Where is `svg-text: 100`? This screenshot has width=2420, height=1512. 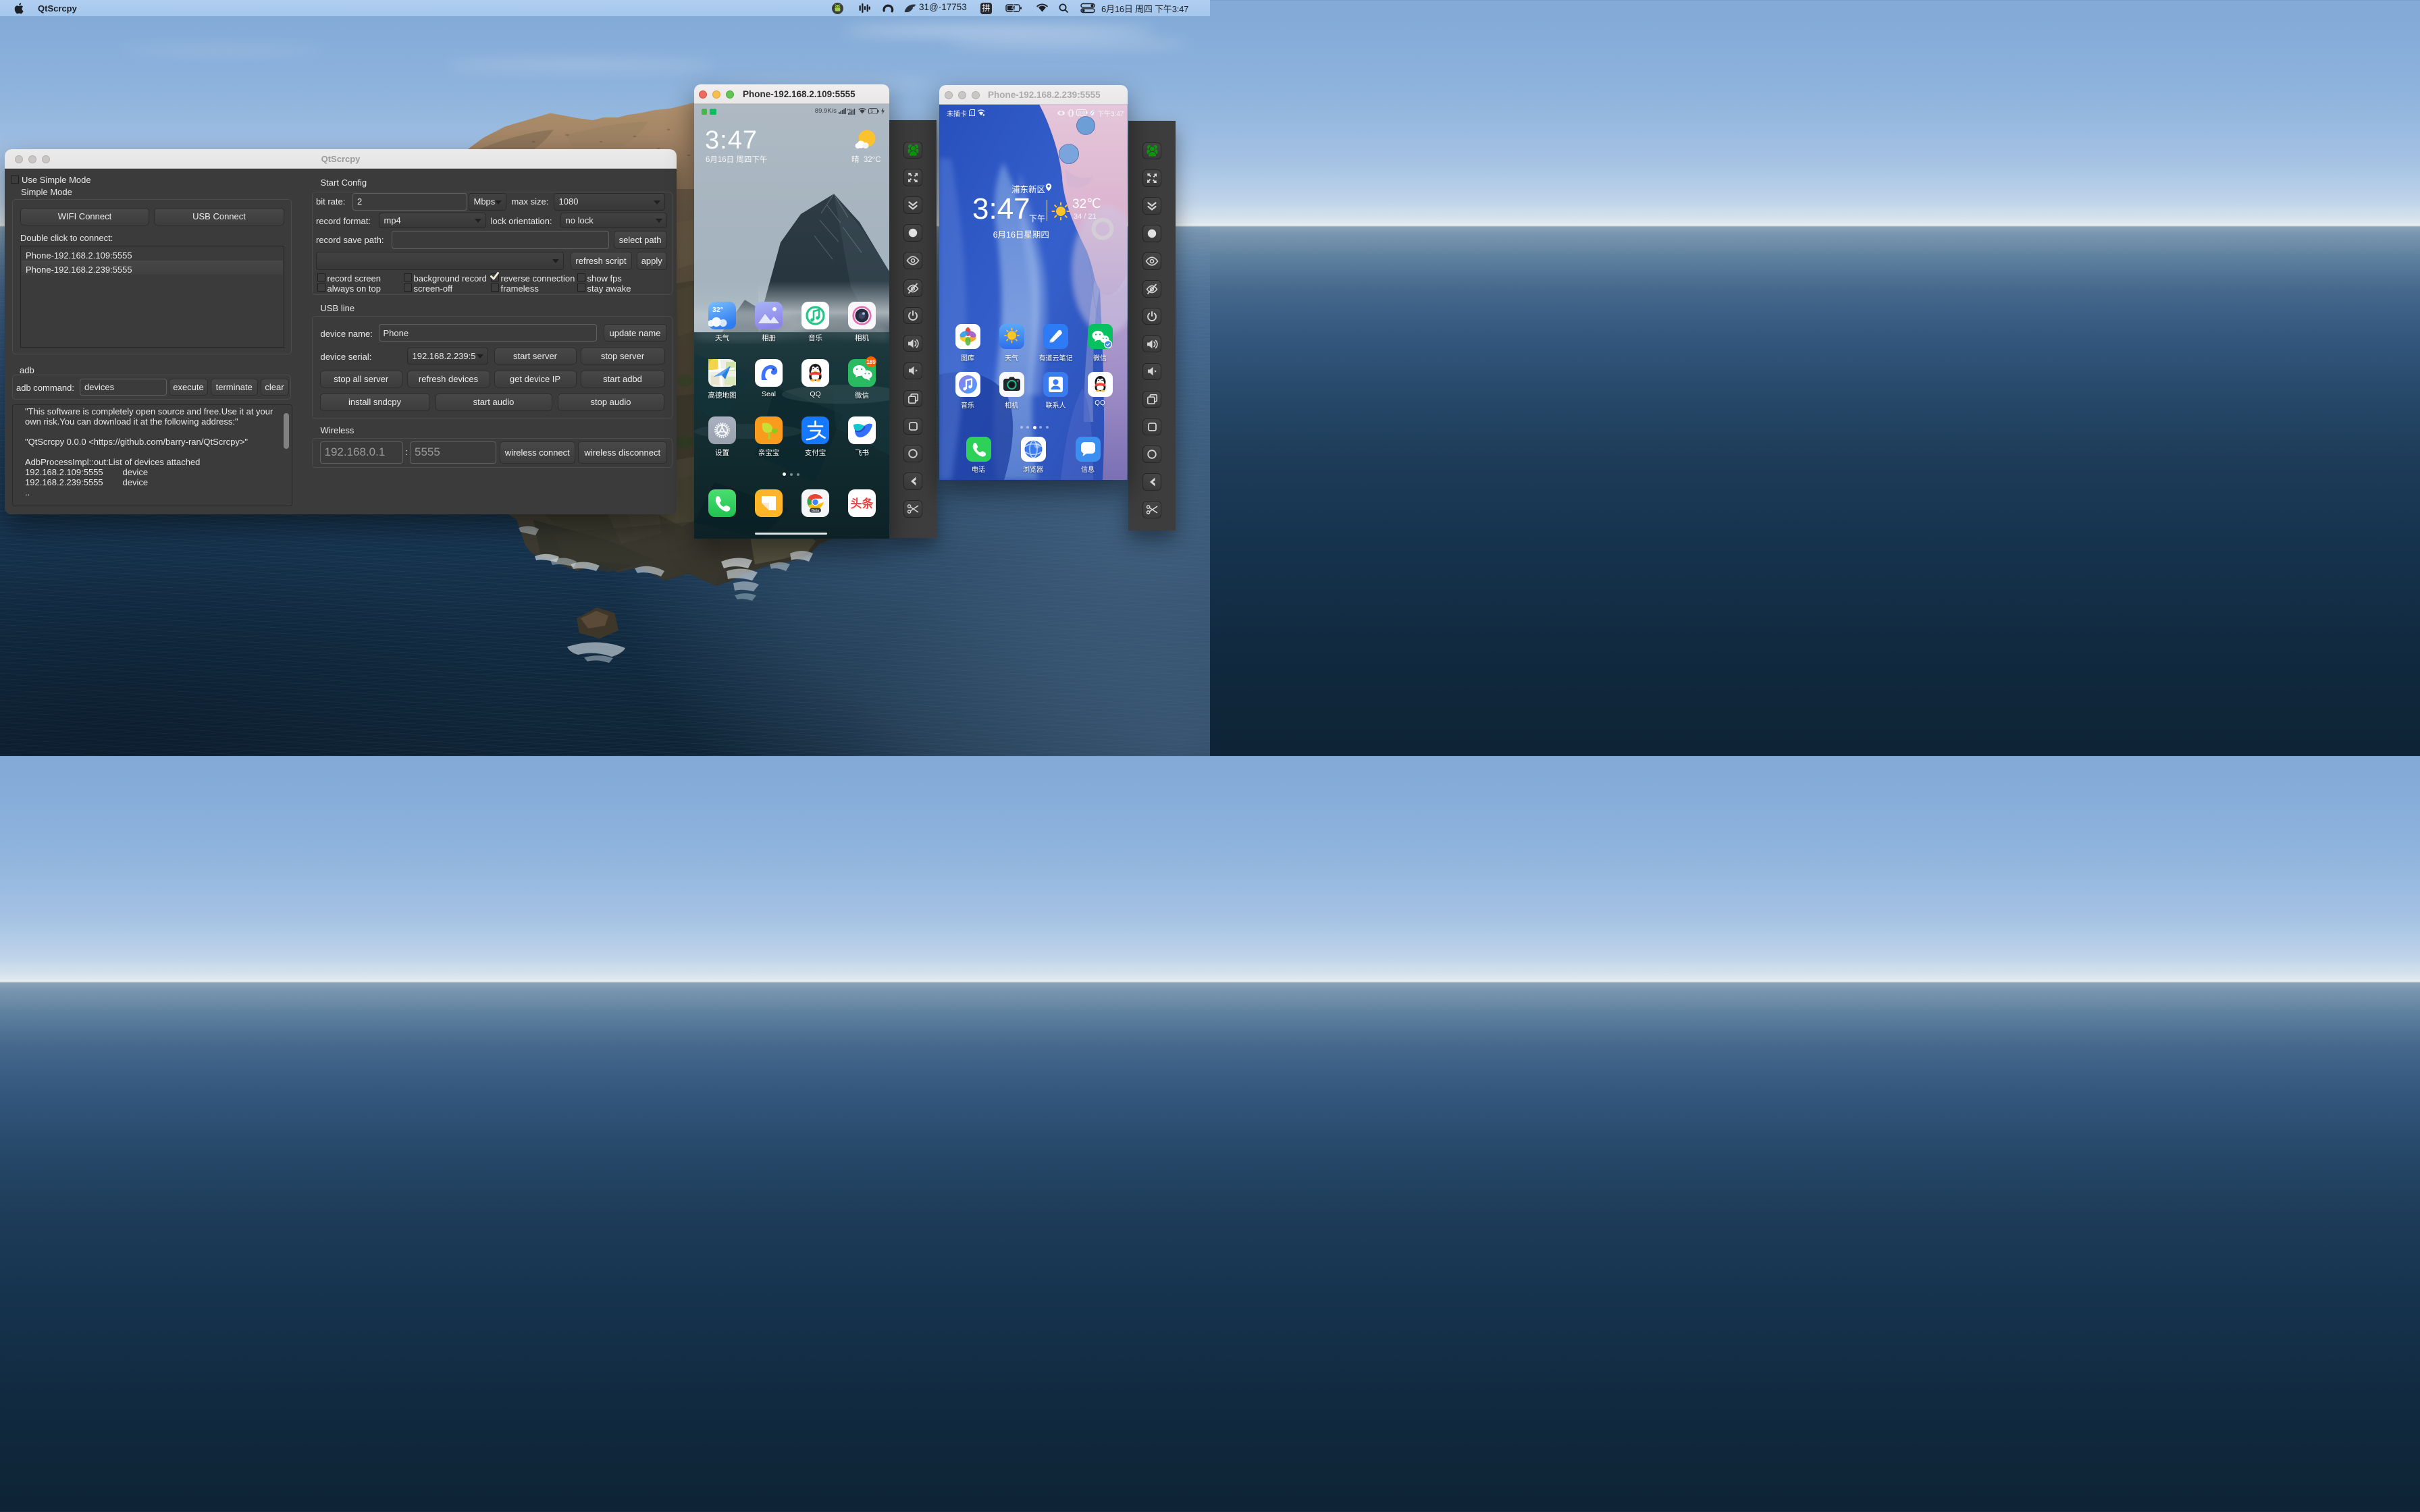
svg-text: 100 is located at coordinates (1082, 114).